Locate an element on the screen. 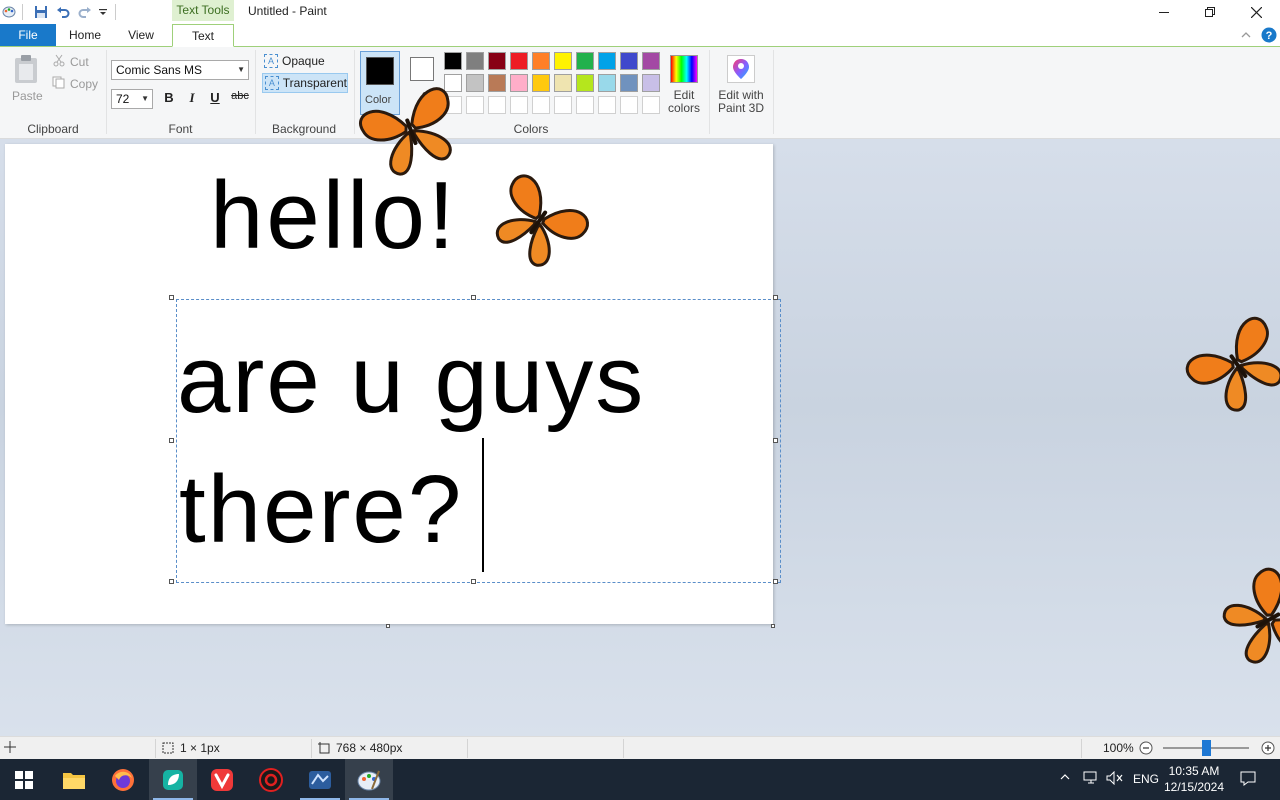 The height and width of the screenshot is (800, 1280). font-family-select: Comic Sans MS ▼ is located at coordinates (180, 70).